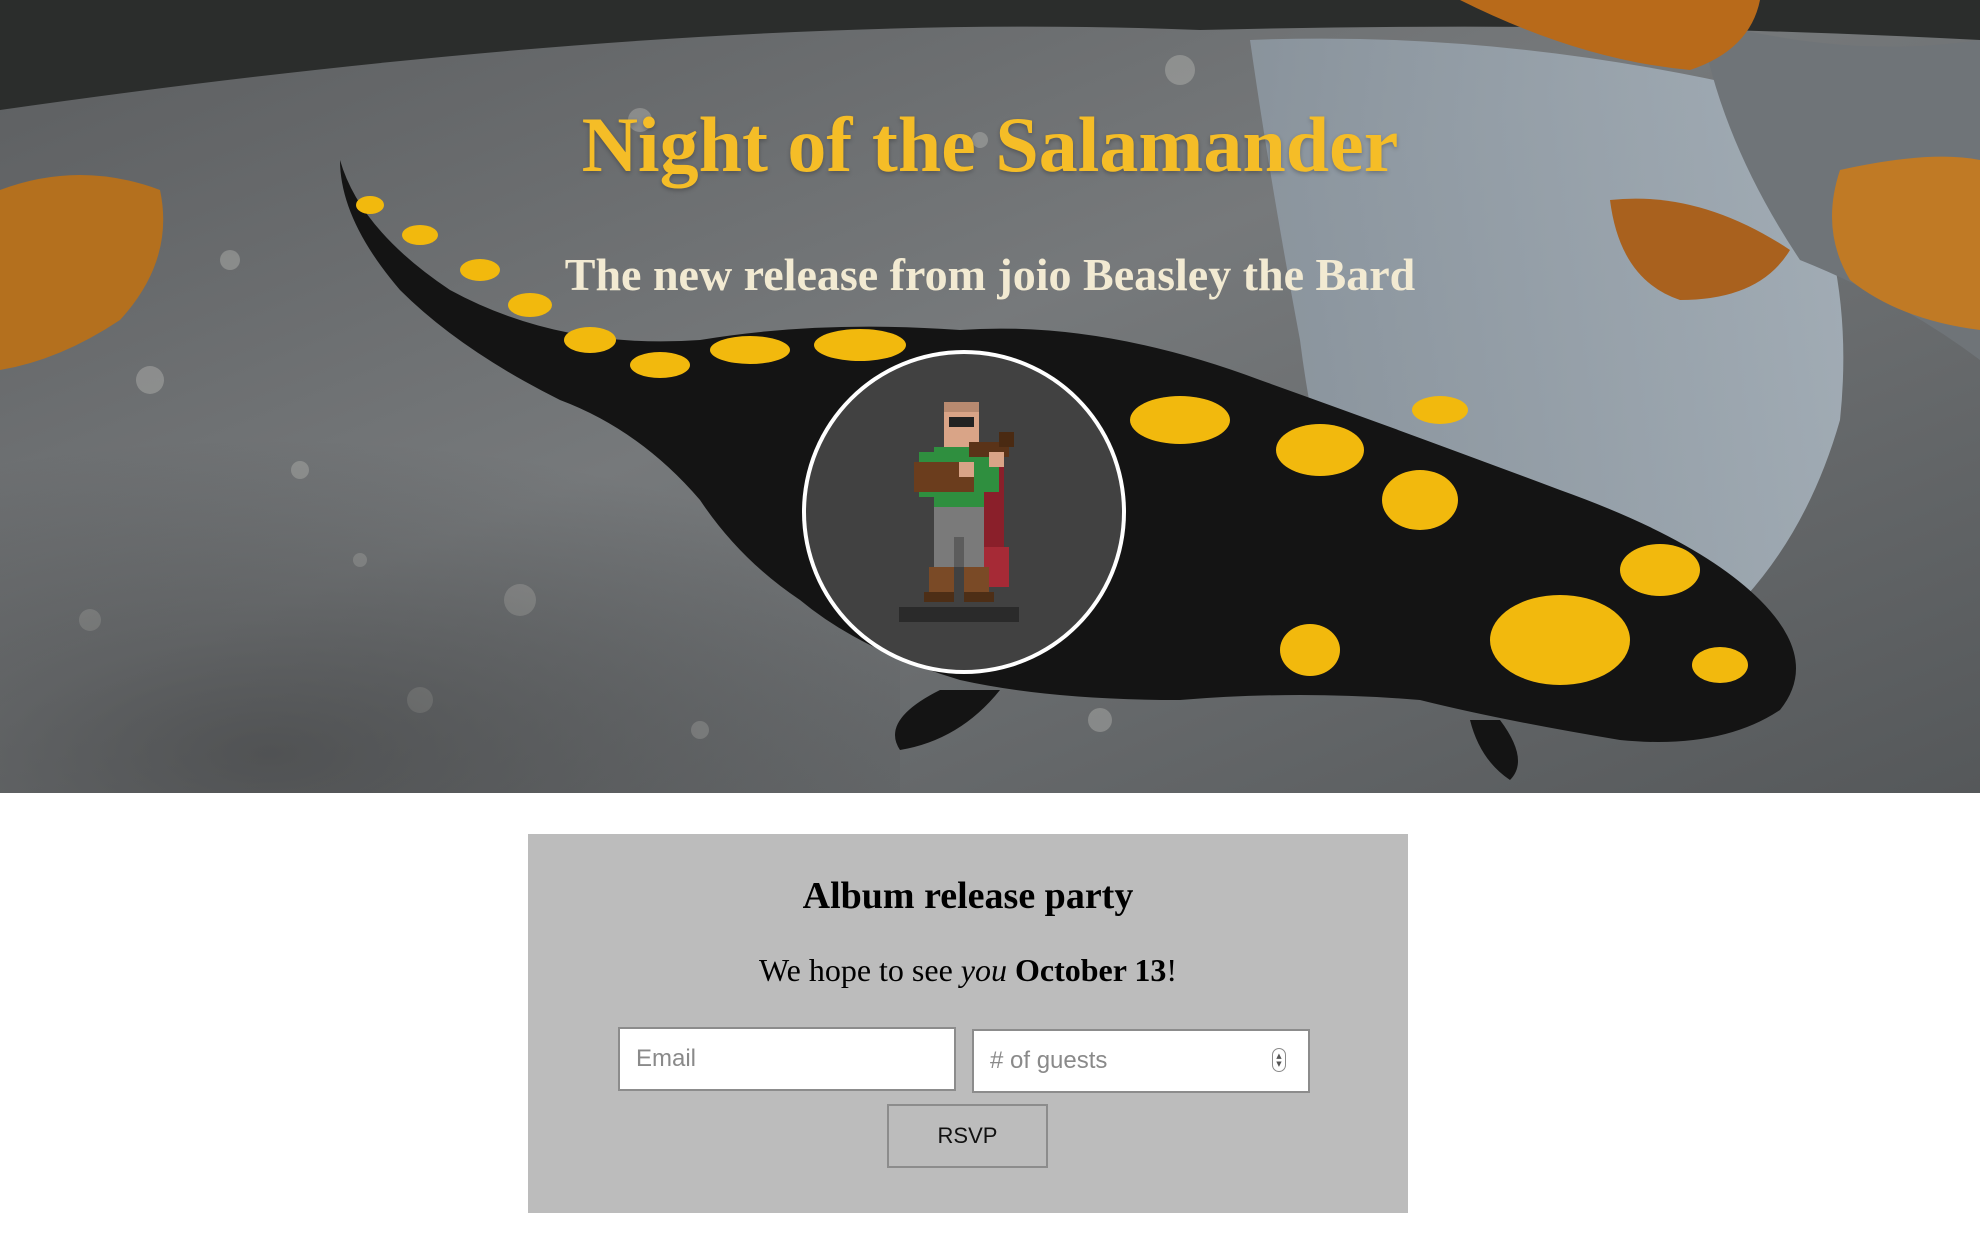 The image size is (1980, 1240). I want to click on stepper-up-icon: ▲, so click(1278, 1056).